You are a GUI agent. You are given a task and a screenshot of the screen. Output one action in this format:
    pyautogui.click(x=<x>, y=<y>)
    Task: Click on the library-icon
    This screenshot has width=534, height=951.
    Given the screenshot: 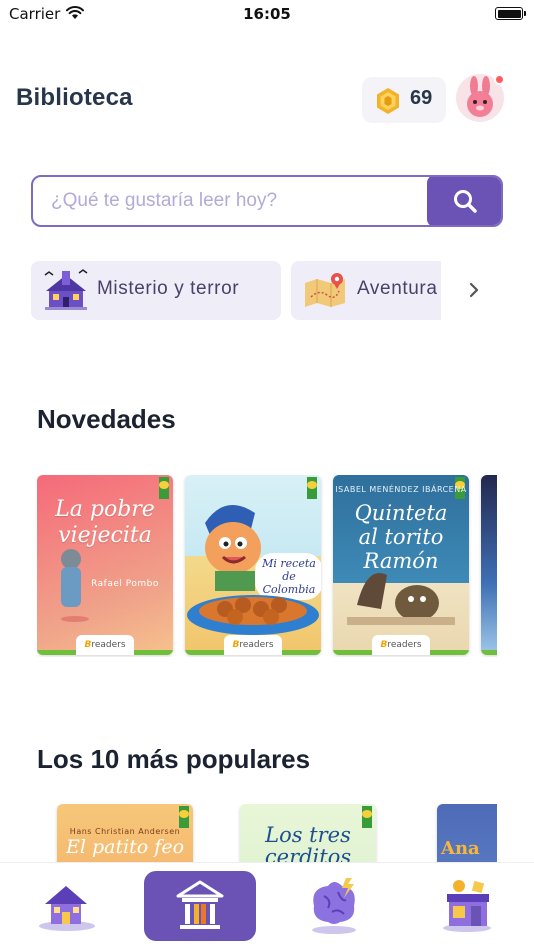 What is the action you would take?
    pyautogui.click(x=200, y=904)
    